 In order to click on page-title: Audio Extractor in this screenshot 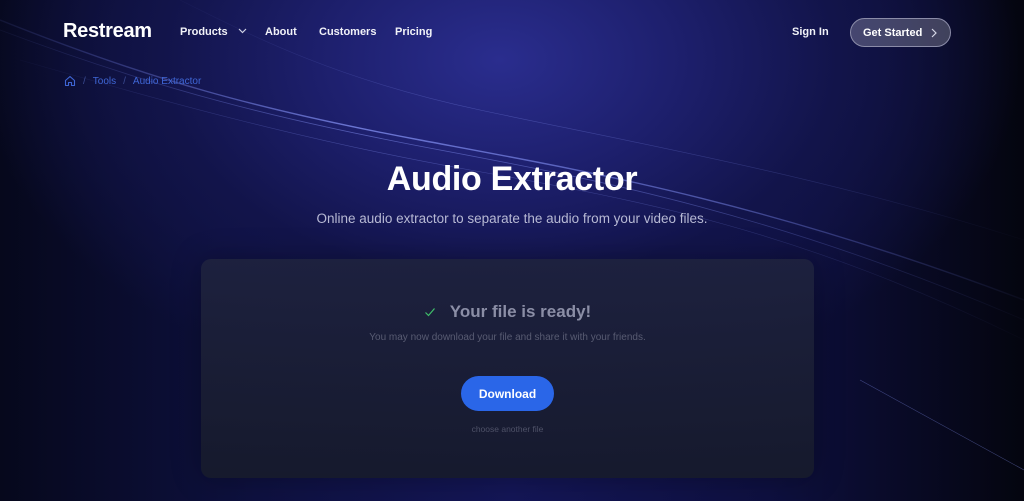, I will do `click(512, 179)`.